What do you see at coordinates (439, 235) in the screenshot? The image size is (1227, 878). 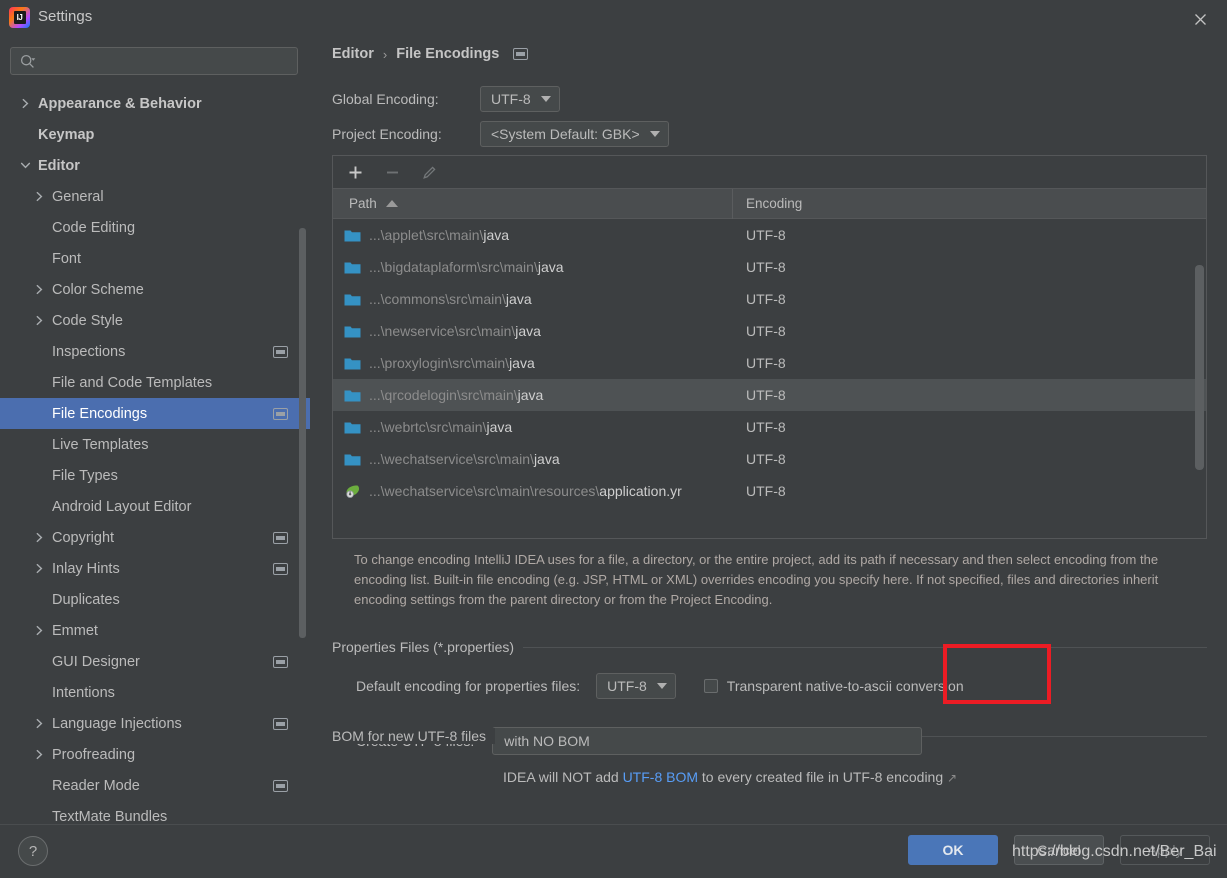 I see `path-label: ...\applet\src\main\java` at bounding box center [439, 235].